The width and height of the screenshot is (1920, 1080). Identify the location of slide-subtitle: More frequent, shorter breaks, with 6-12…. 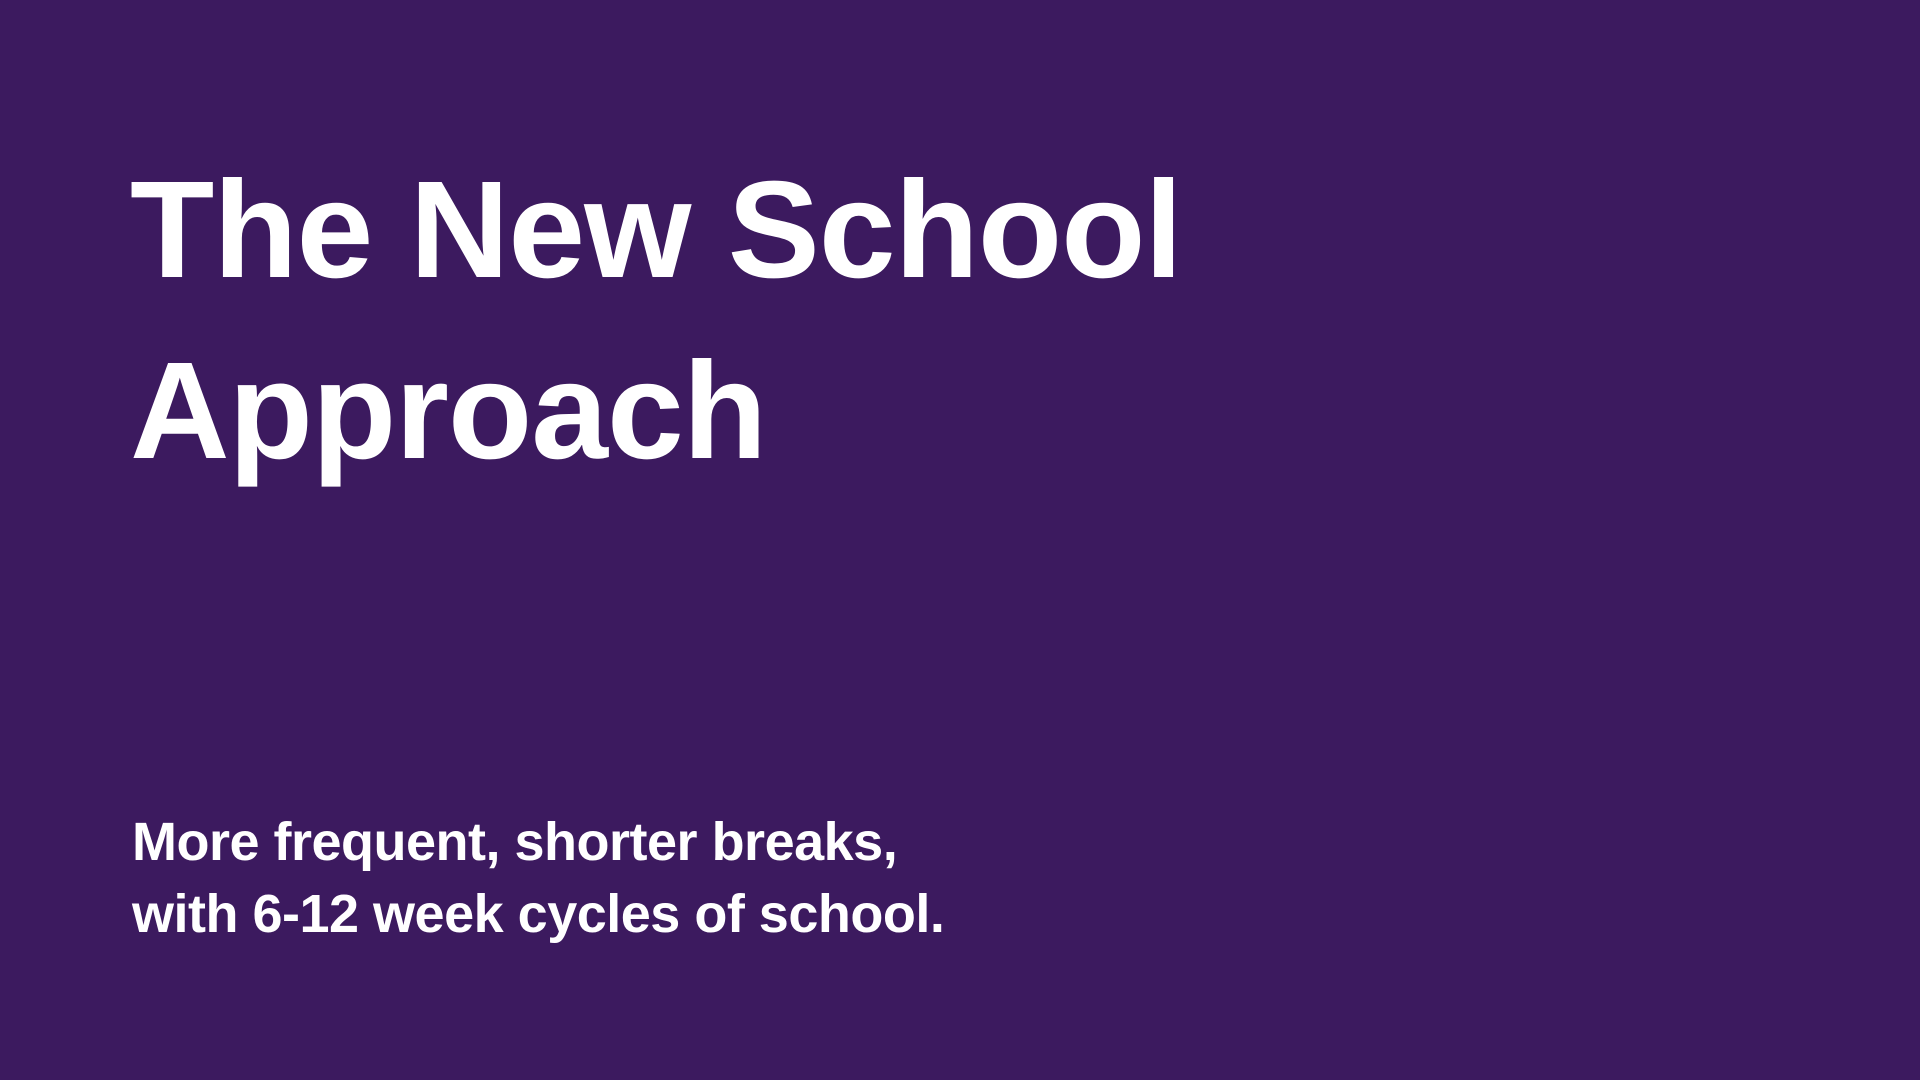
(538, 878).